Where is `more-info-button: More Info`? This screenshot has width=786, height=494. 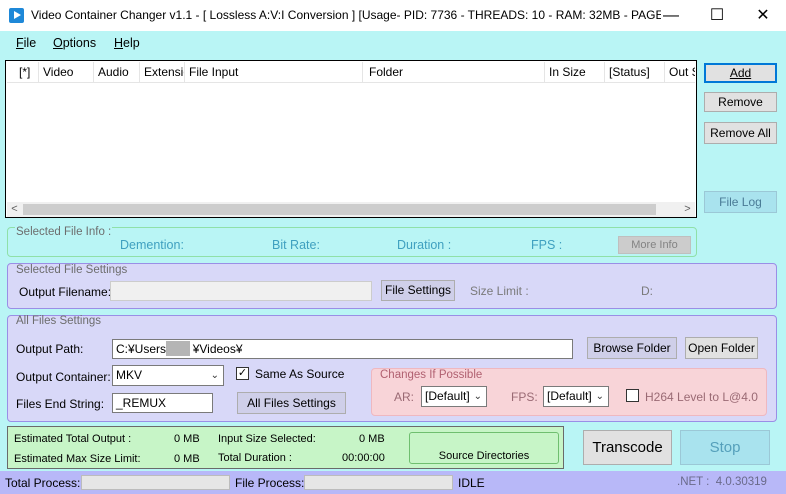 more-info-button: More Info is located at coordinates (654, 245).